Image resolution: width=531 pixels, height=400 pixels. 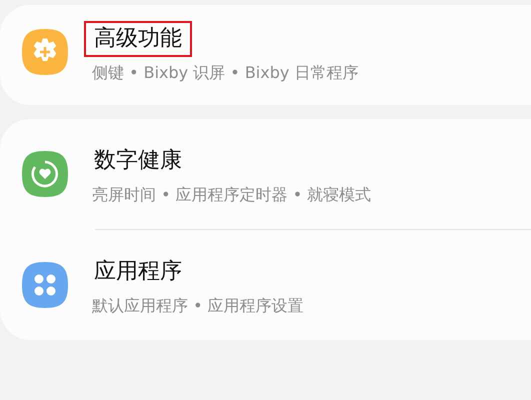 I want to click on item-title: 应用程序, so click(x=138, y=272).